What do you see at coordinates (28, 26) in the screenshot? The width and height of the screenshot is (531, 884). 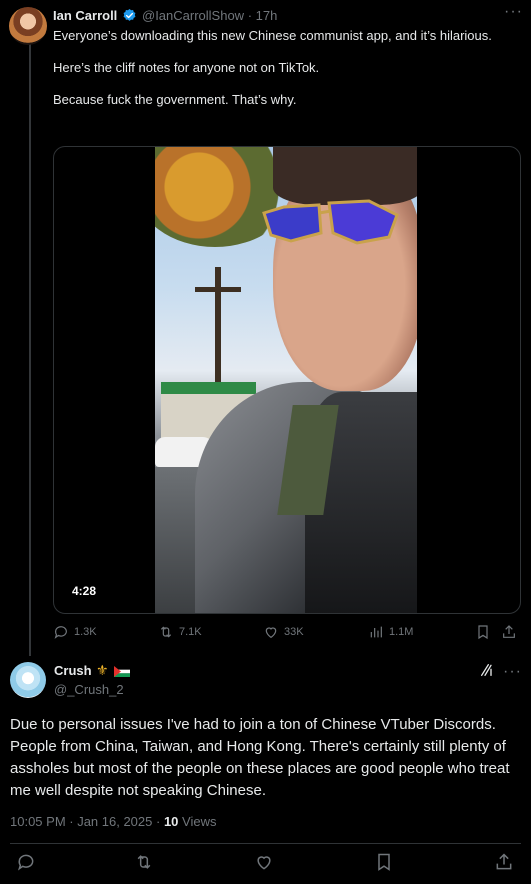 I see `author-avatar` at bounding box center [28, 26].